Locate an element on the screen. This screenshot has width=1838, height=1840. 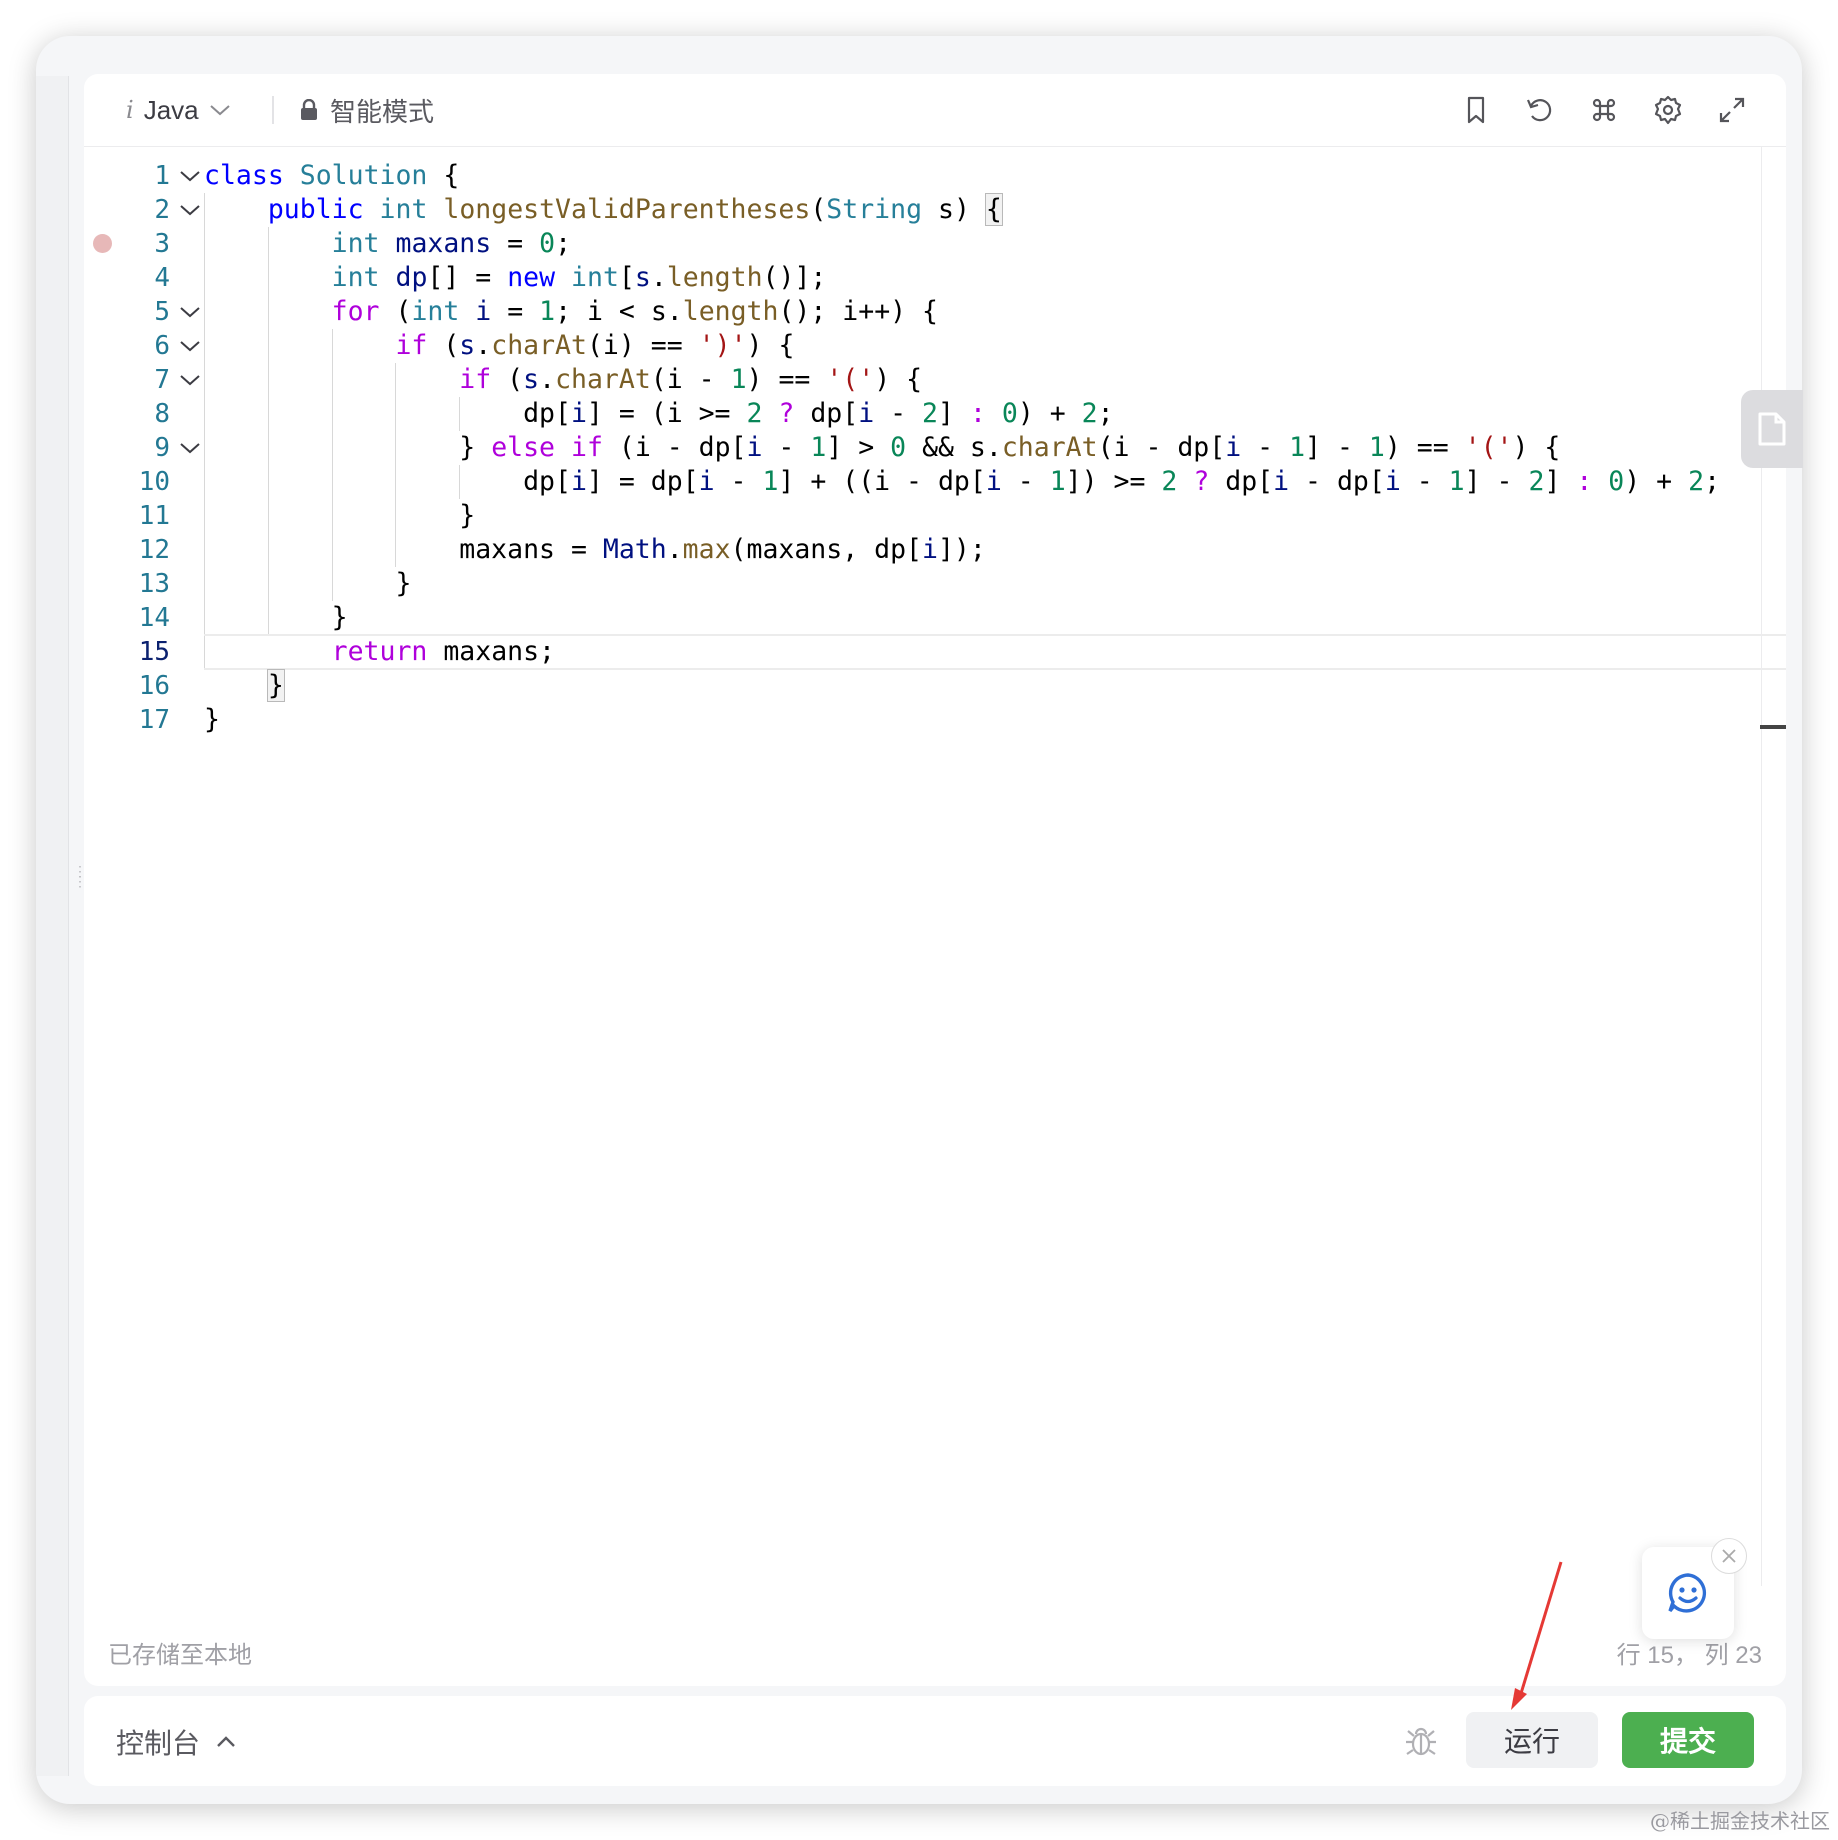
resize-handle: ⋮ ⋮ is located at coordinates (80, 890).